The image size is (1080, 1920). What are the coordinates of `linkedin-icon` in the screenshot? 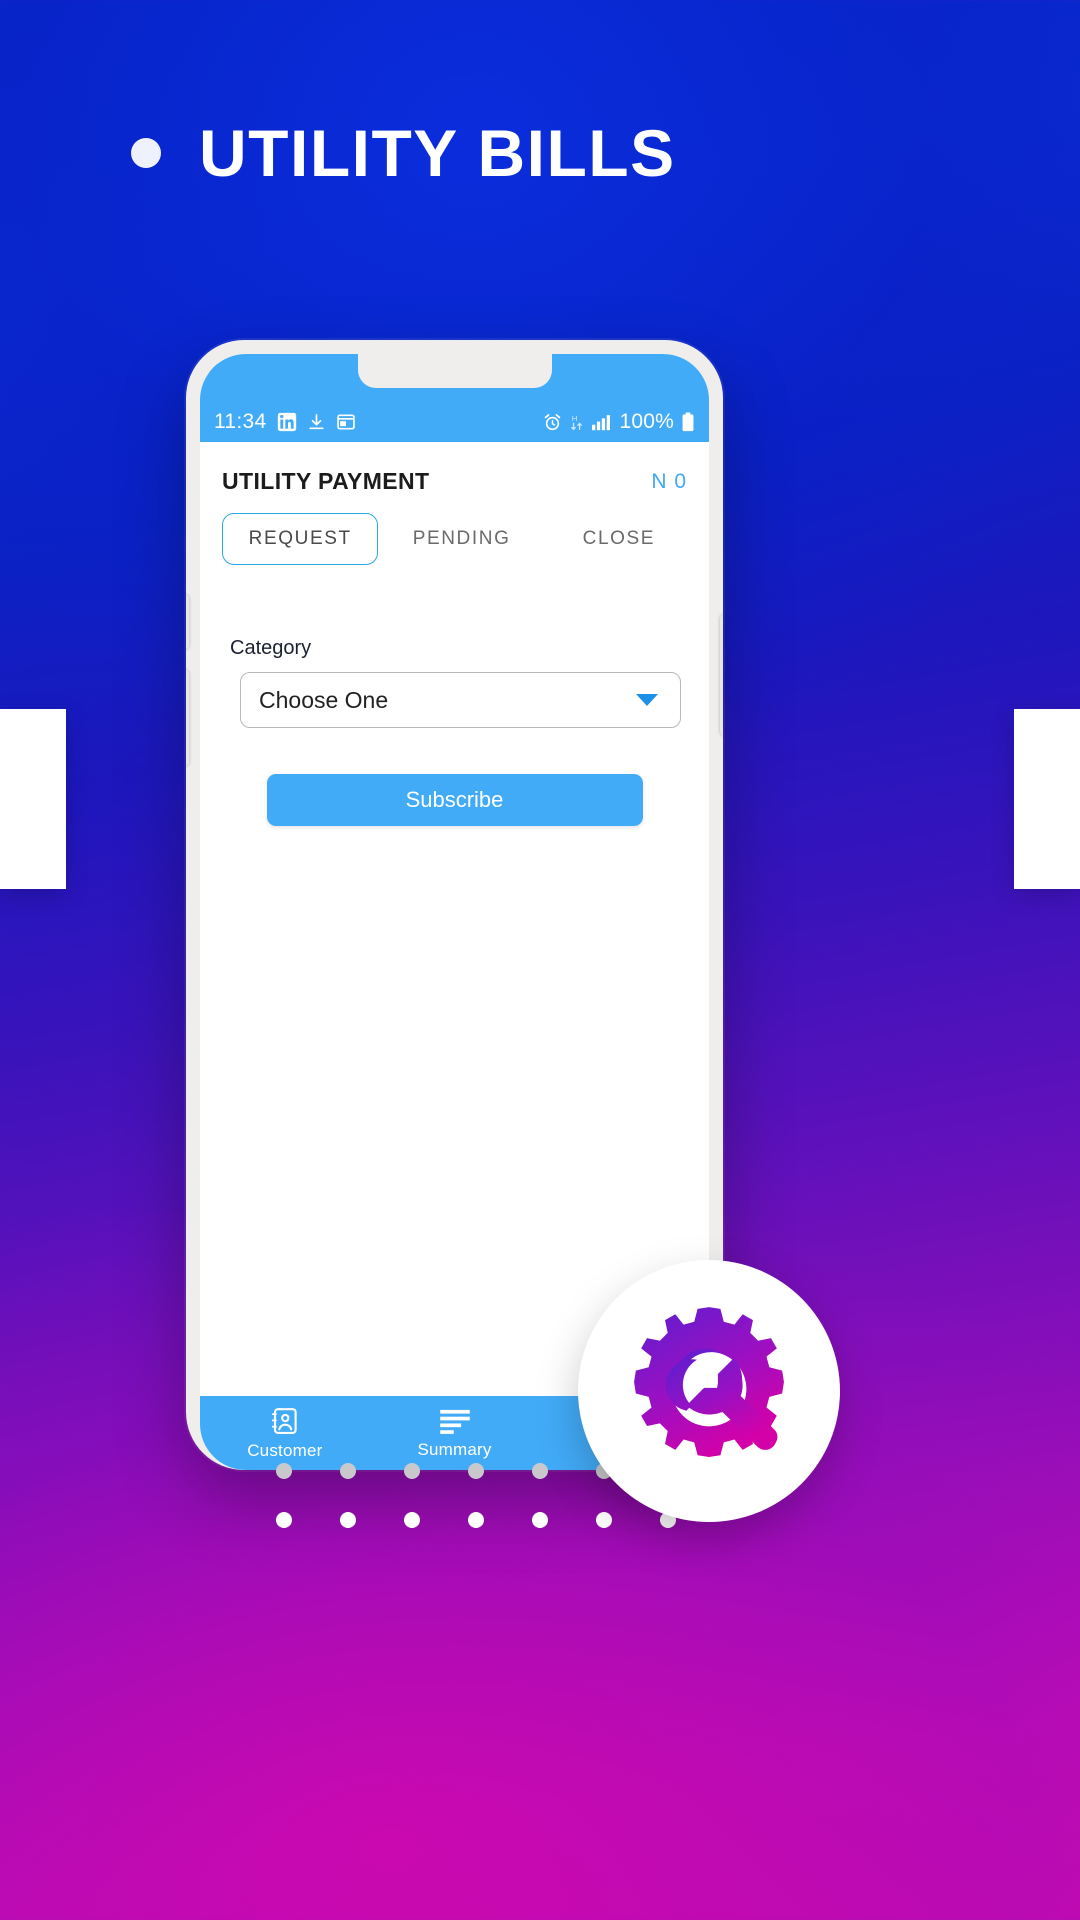 It's located at (287, 422).